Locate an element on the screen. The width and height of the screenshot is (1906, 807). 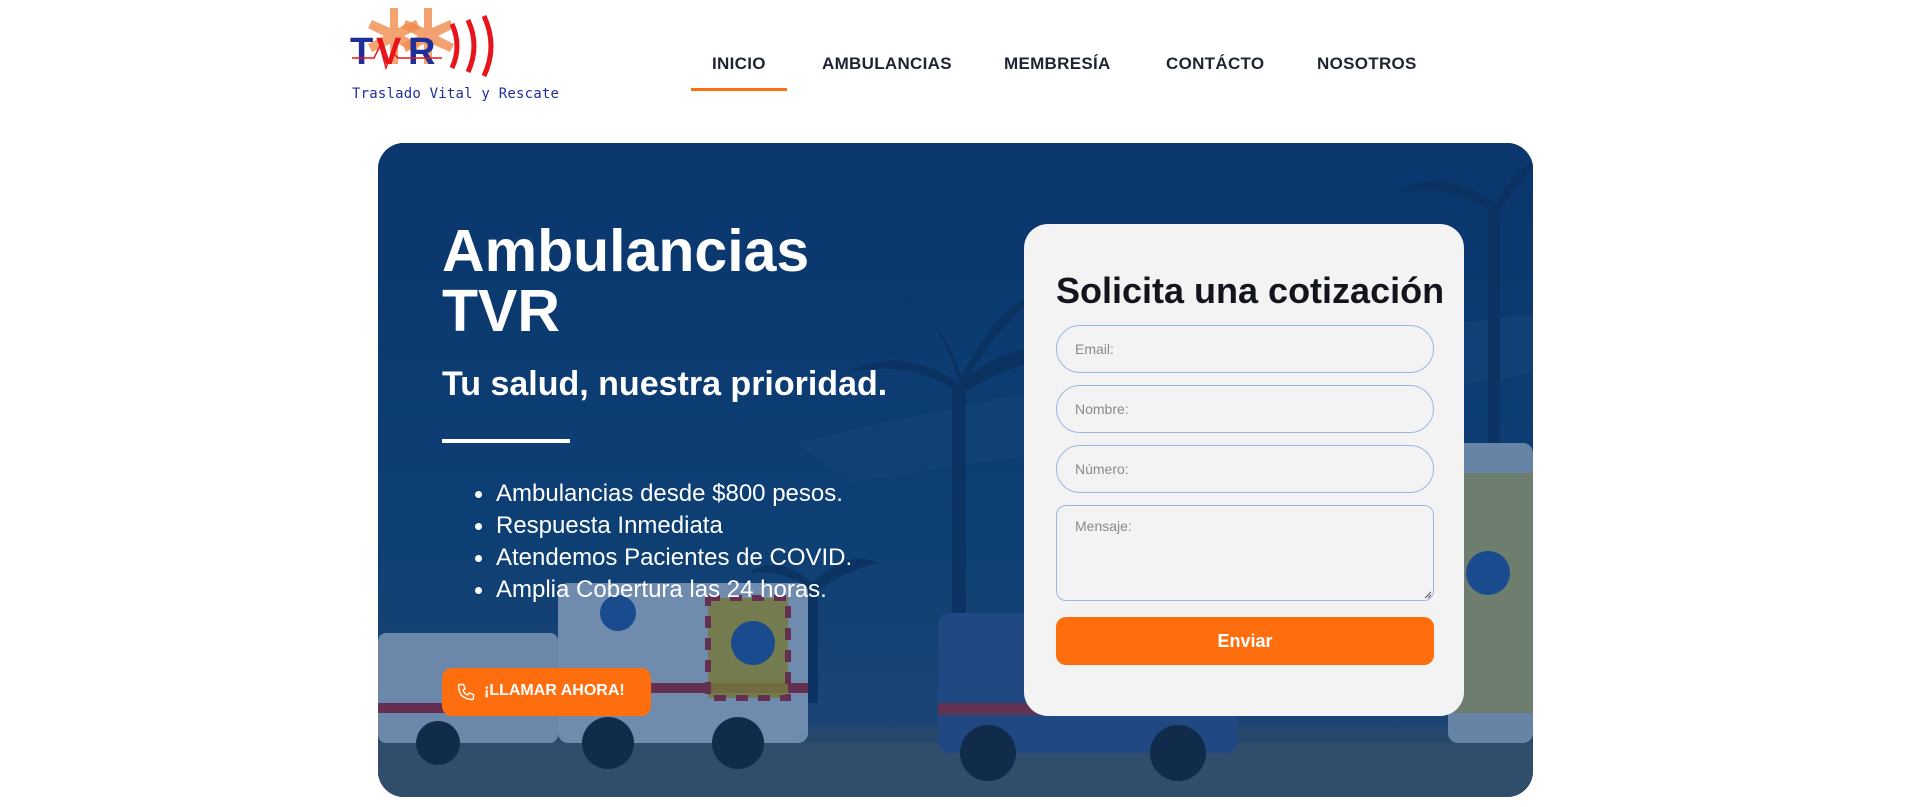
nav-item-contacto: CONTÁCTO is located at coordinates (1215, 64).